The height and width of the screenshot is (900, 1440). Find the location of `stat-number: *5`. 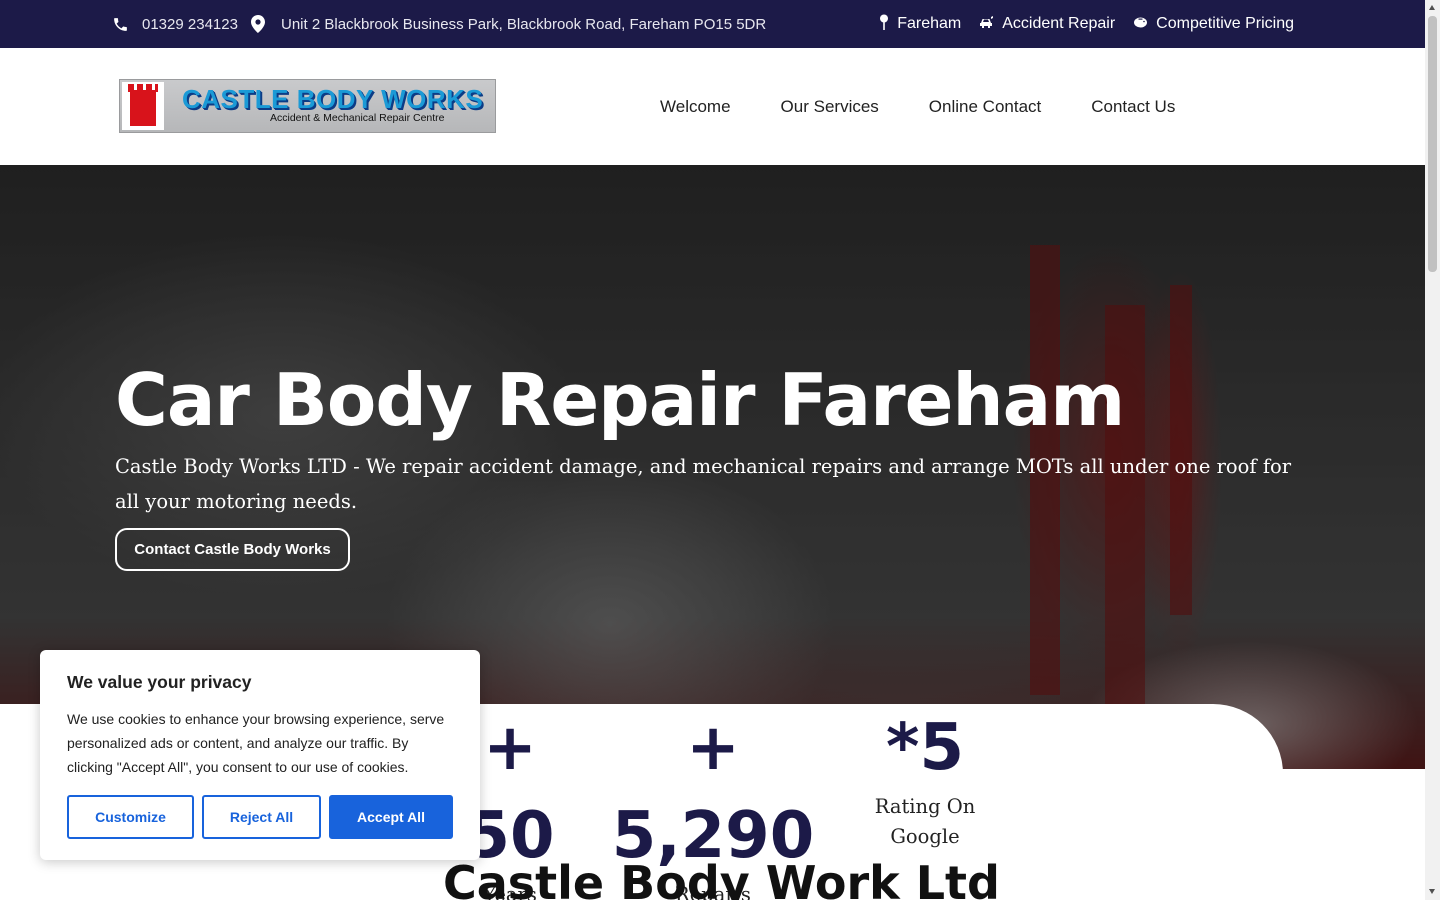

stat-number: *5 is located at coordinates (925, 748).